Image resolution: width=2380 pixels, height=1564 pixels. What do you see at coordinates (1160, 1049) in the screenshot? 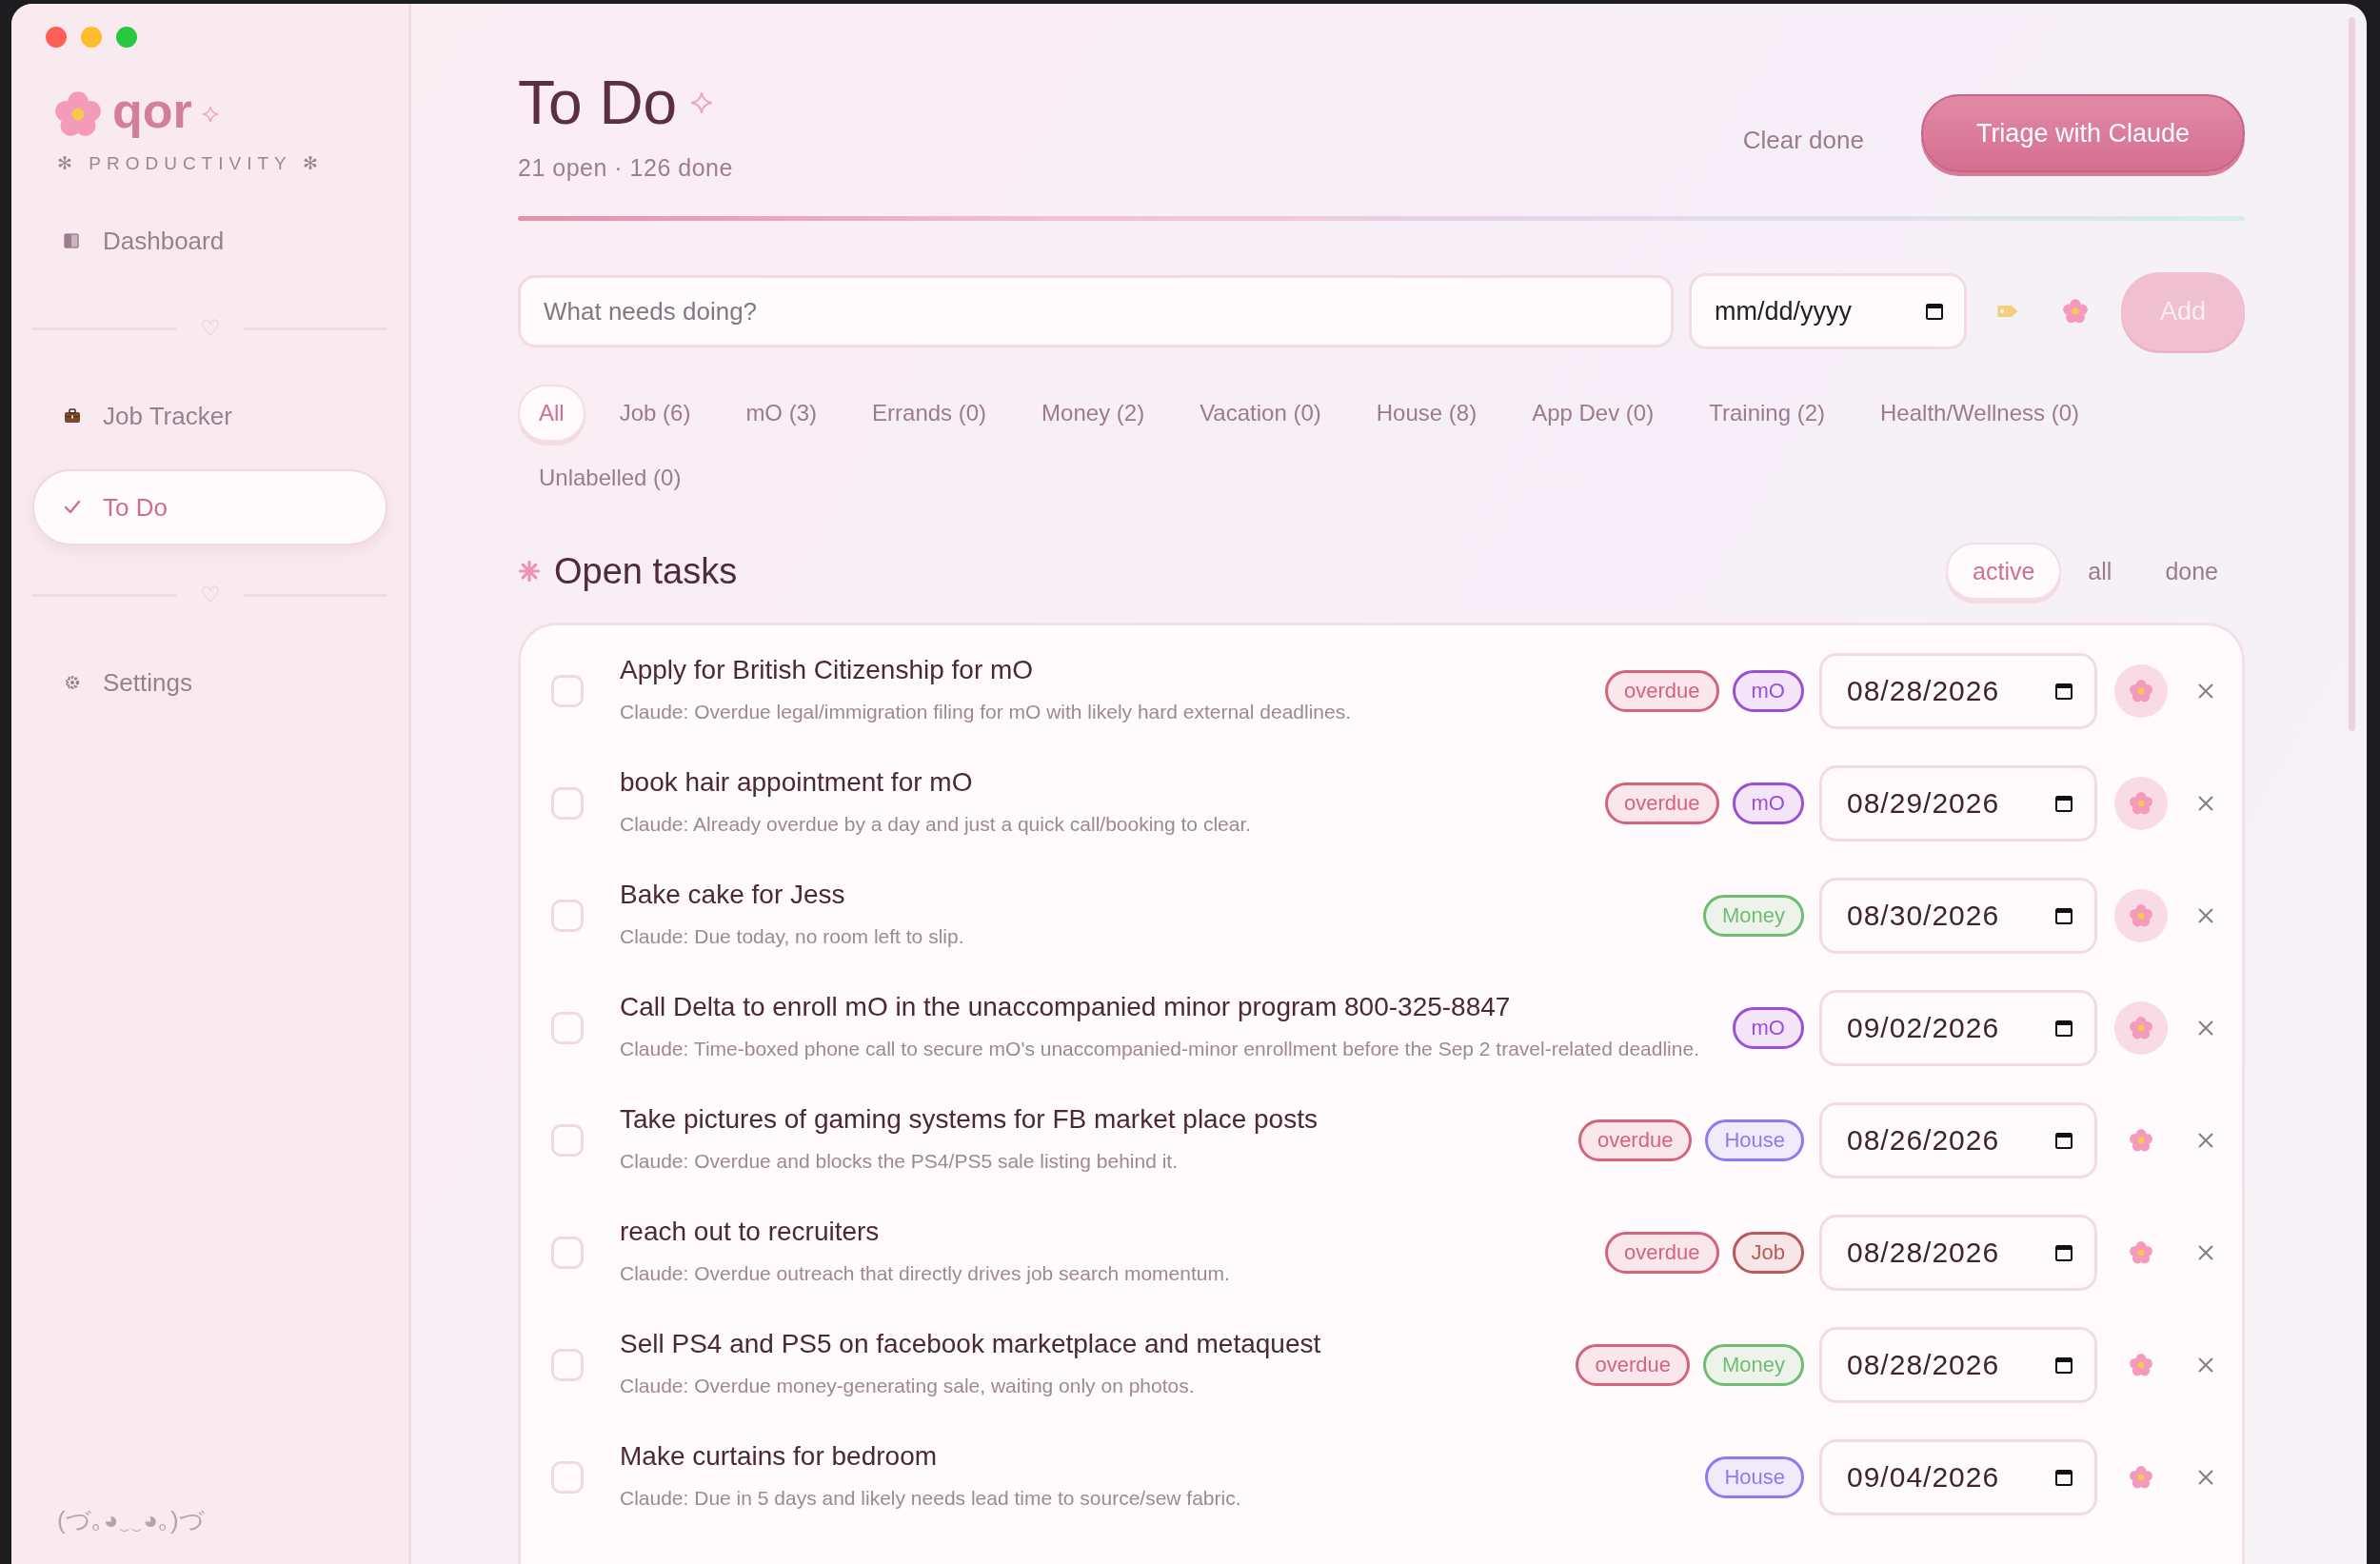
I see `task-note: Claude: Time-boxed phone call to secure mO's unaccompanied-minor enrollment before the Sep 2 travel-related deadline.` at bounding box center [1160, 1049].